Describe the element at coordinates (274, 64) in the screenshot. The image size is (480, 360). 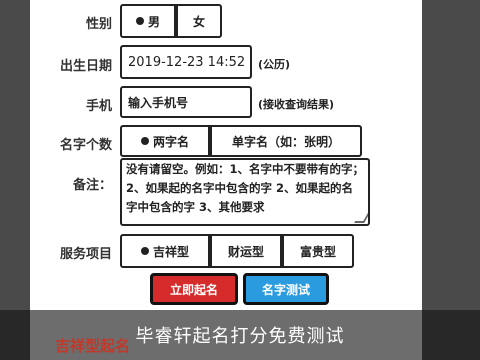
I see `calendar-note: (公历)` at that location.